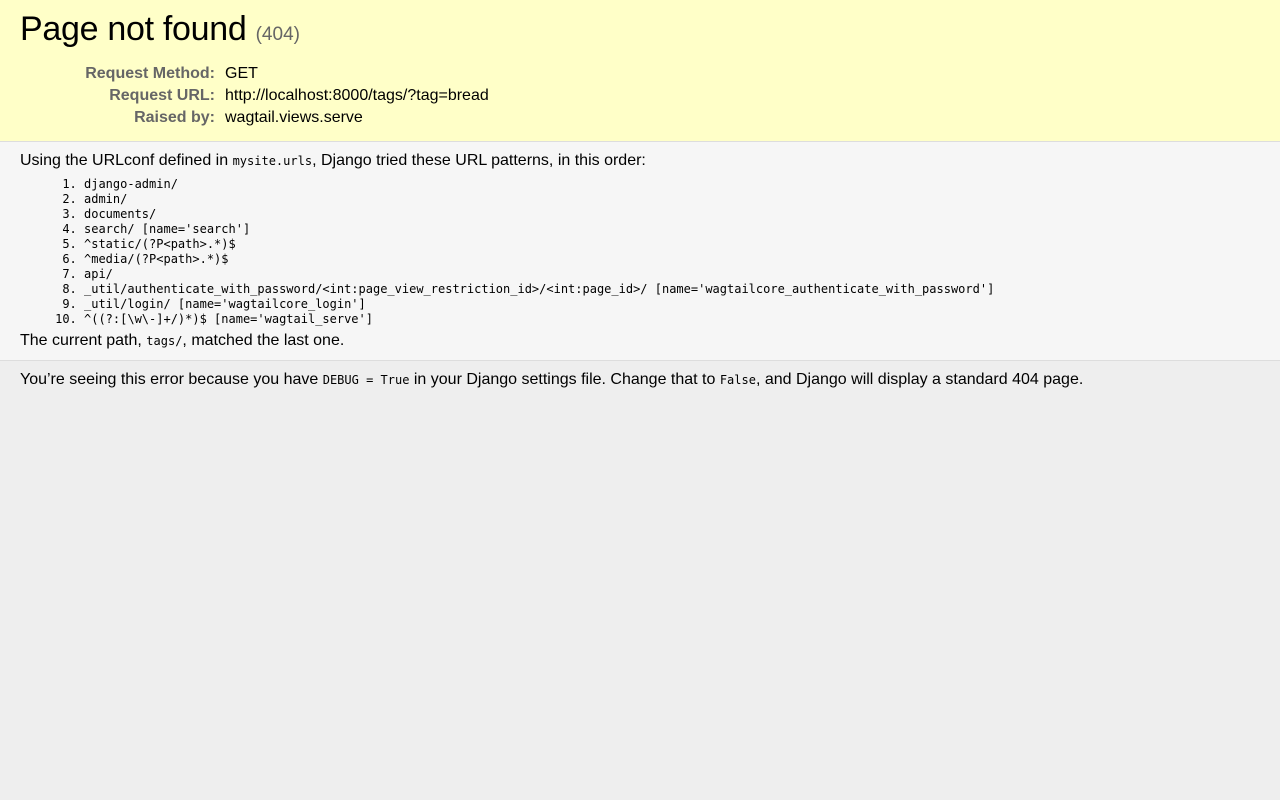 This screenshot has height=800, width=1280. I want to click on urlconf-module: mysite.urls, so click(272, 161).